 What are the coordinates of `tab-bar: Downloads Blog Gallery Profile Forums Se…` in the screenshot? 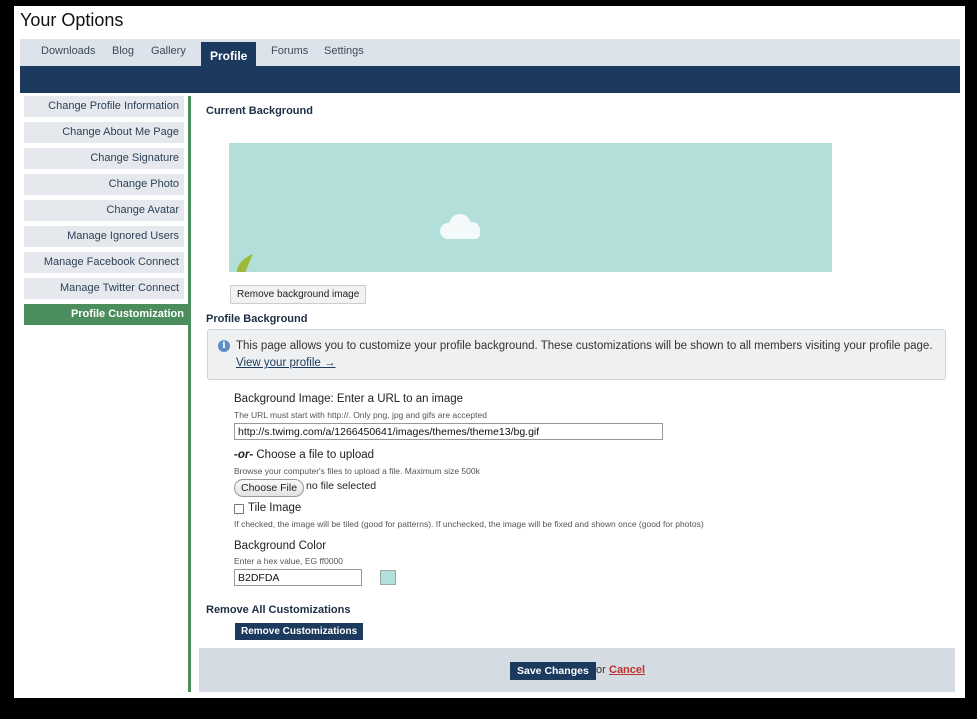 It's located at (490, 54).